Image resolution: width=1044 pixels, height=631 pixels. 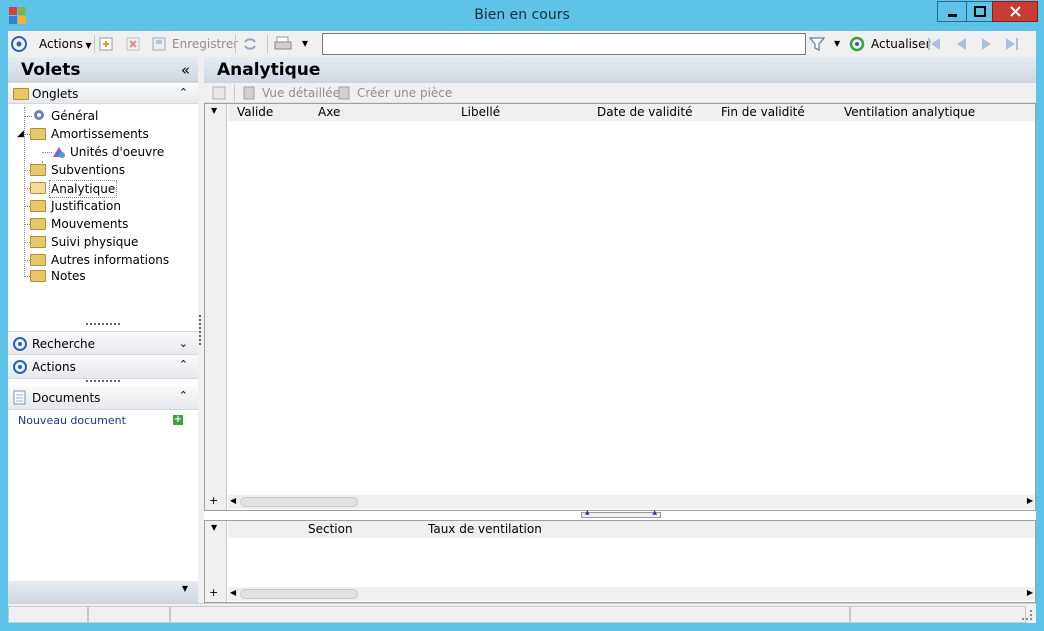 I want to click on actions-menu: Actions ▼, so click(x=65, y=44).